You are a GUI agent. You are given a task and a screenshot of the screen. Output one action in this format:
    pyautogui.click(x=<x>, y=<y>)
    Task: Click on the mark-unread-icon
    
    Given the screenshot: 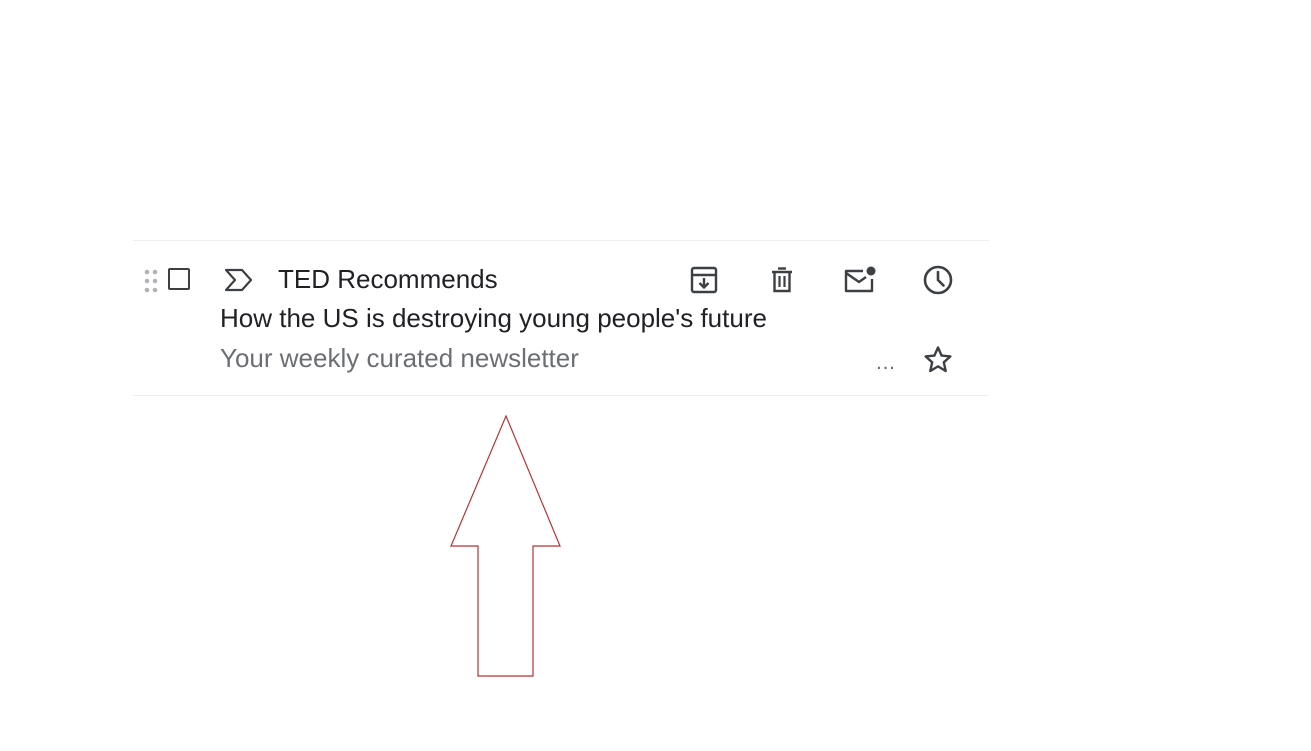 What is the action you would take?
    pyautogui.click(x=860, y=279)
    